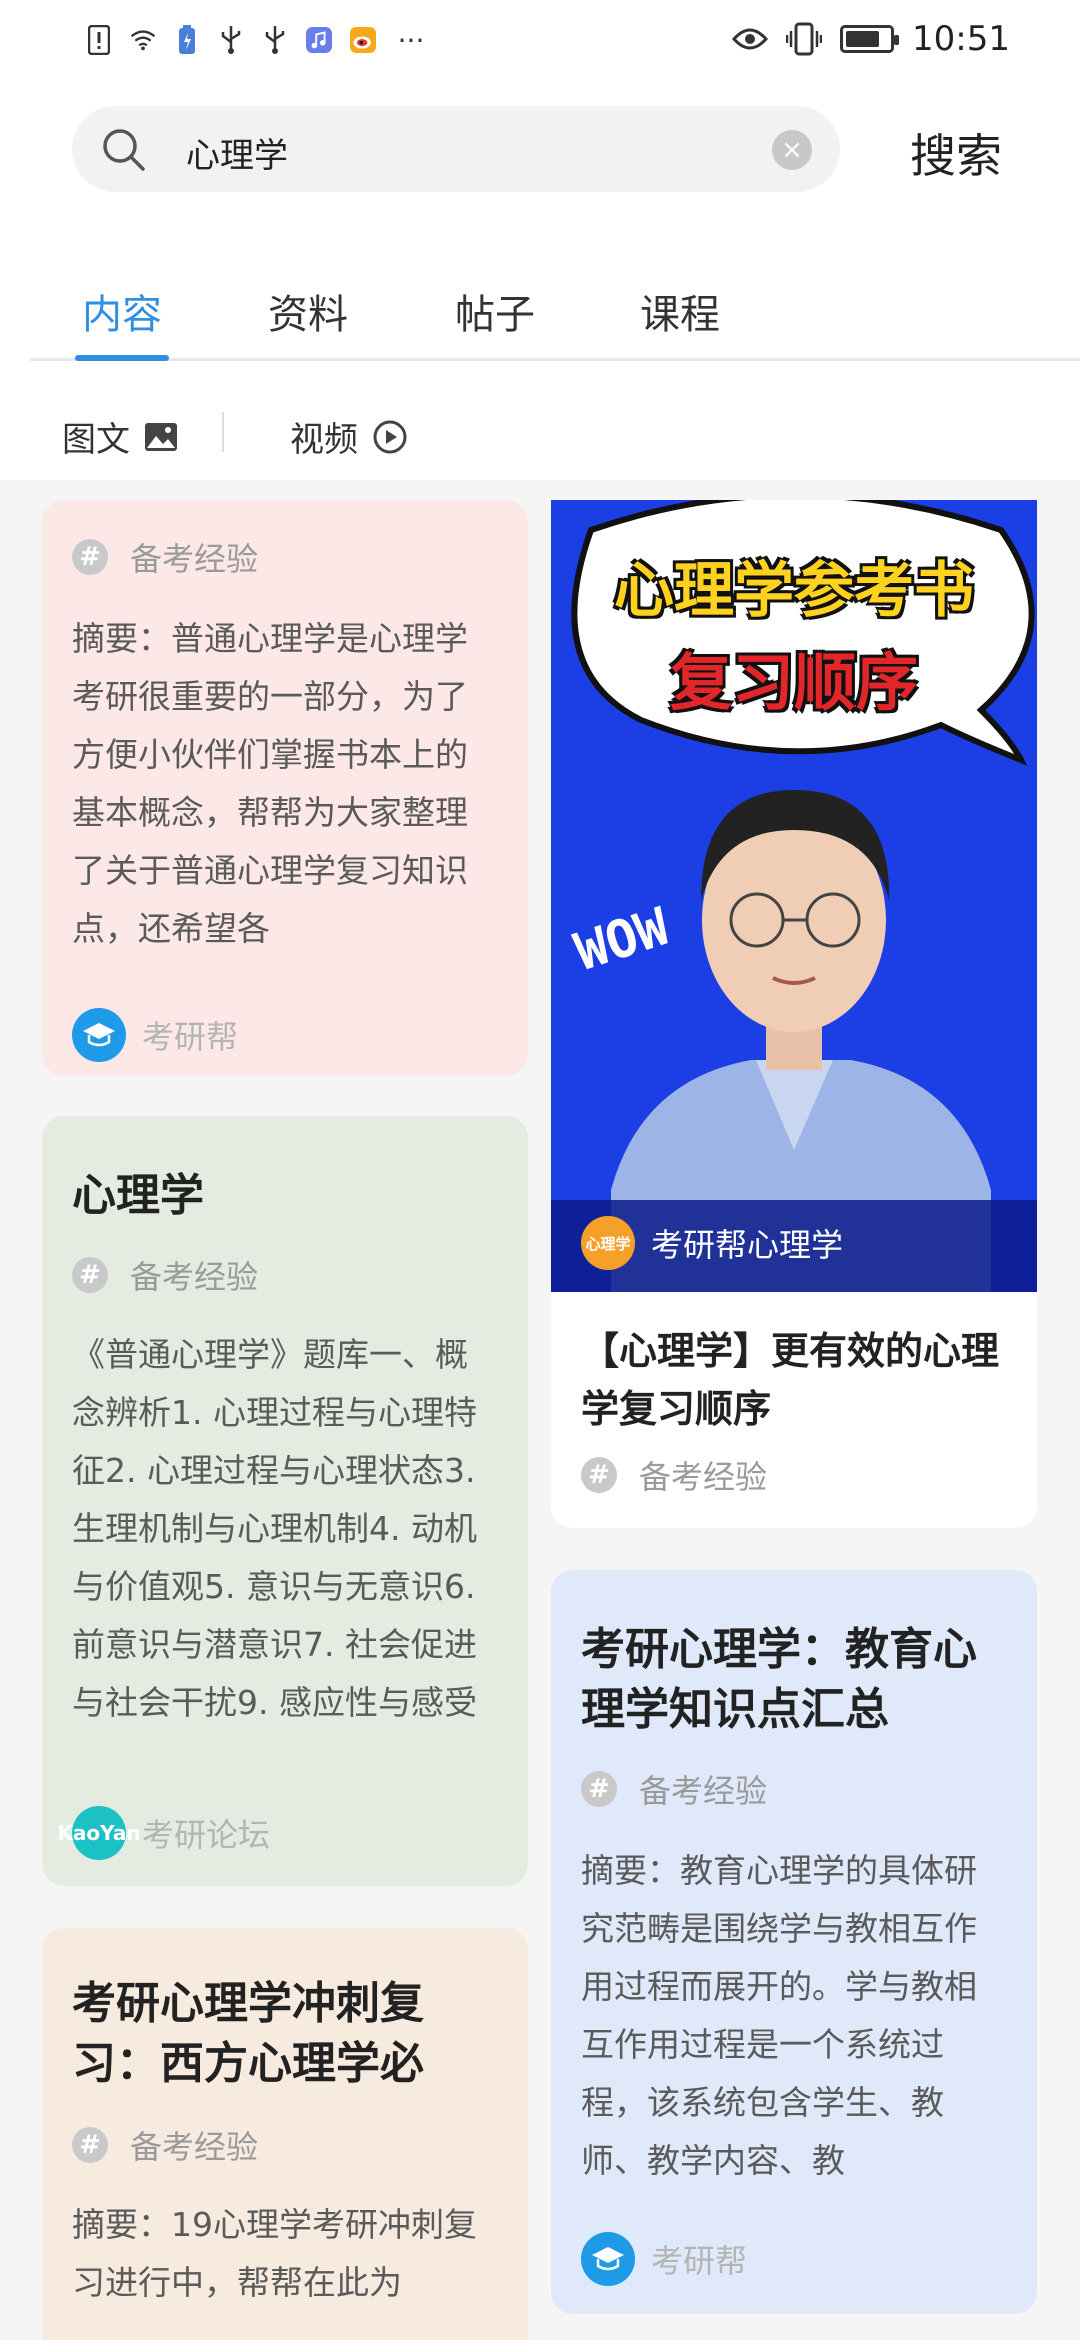 The width and height of the screenshot is (1080, 2340). What do you see at coordinates (792, 150) in the screenshot?
I see `clear-icon: ×` at bounding box center [792, 150].